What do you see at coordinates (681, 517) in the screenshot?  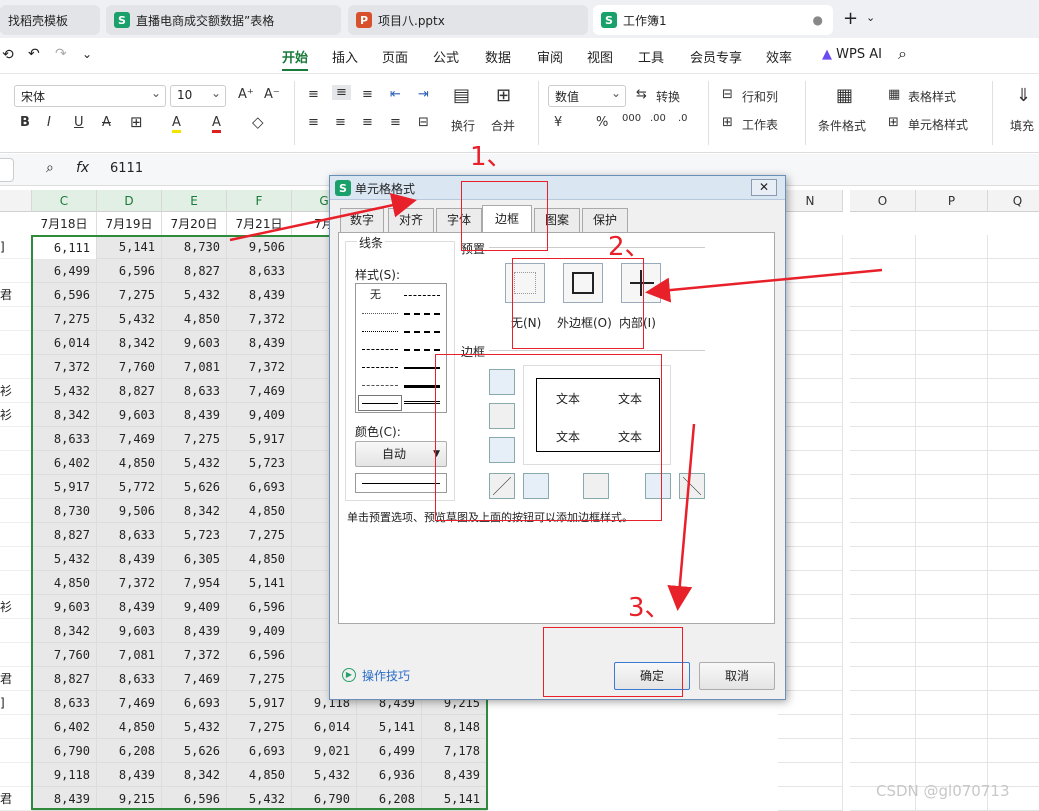 I see `arrow-to-ok` at bounding box center [681, 517].